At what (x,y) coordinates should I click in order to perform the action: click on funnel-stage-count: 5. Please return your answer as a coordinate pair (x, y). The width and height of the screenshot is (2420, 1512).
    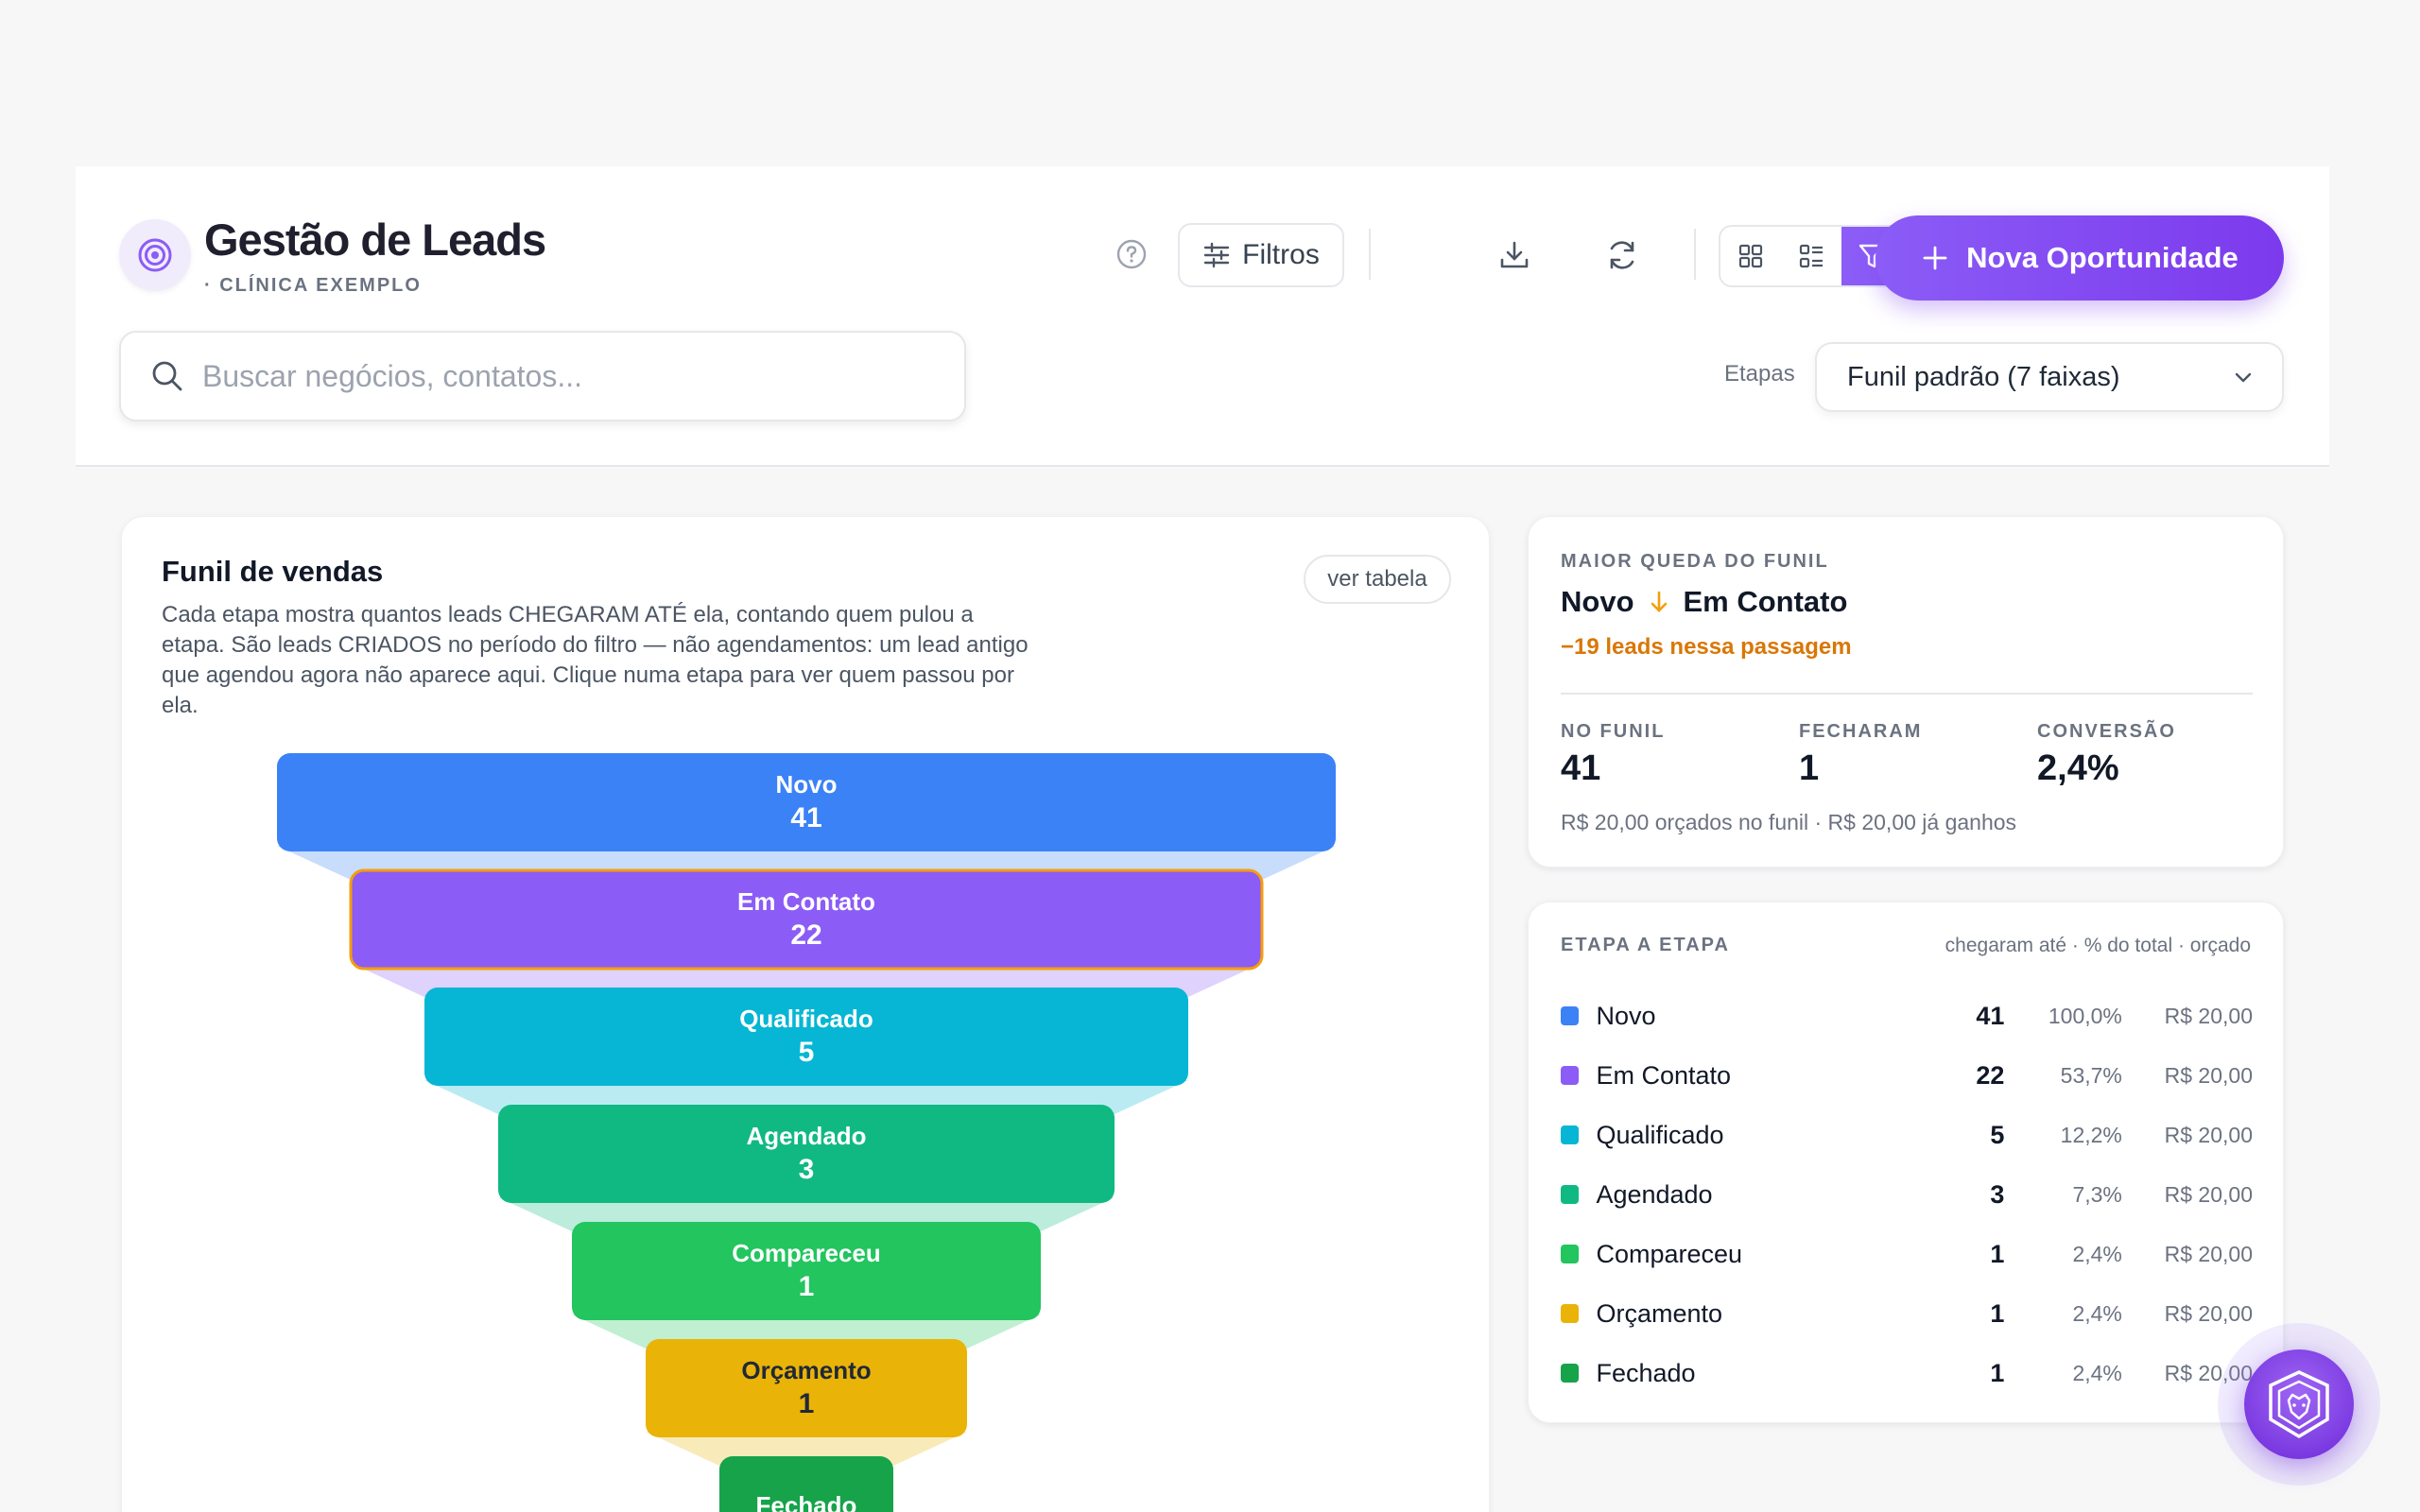
    Looking at the image, I should click on (806, 1052).